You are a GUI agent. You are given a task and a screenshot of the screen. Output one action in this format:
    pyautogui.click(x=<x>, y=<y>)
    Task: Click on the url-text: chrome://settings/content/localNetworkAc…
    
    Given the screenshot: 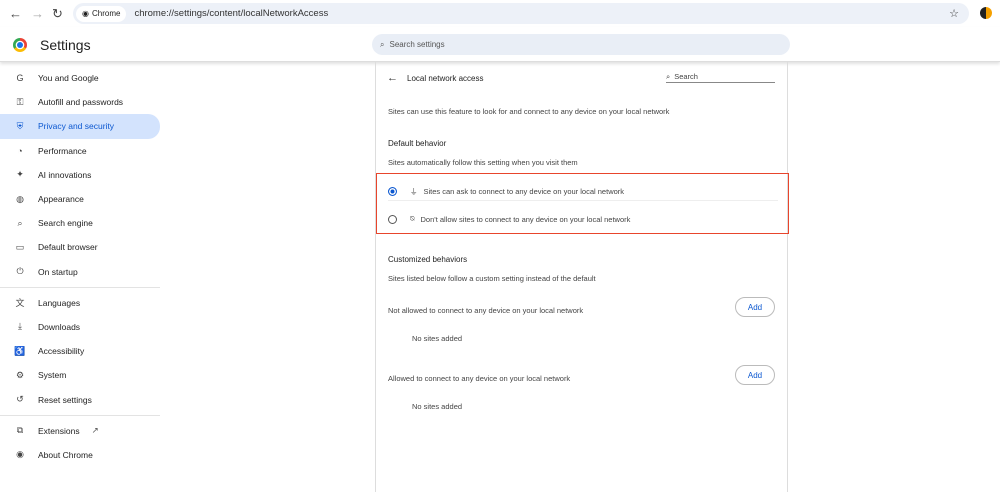 What is the action you would take?
    pyautogui.click(x=231, y=13)
    